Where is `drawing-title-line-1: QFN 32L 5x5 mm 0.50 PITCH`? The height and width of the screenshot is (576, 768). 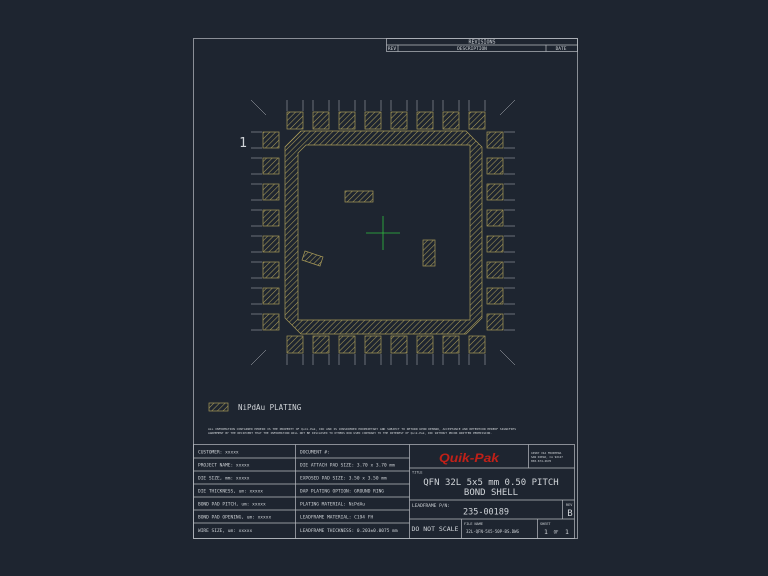 drawing-title-line-1: QFN 32L 5x5 mm 0.50 PITCH is located at coordinates (490, 483).